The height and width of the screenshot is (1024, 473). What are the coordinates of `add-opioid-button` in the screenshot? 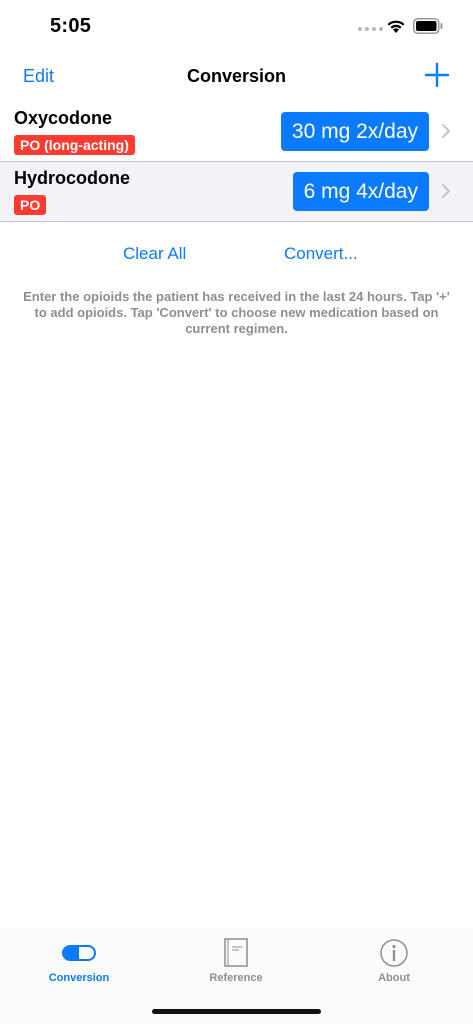 It's located at (437, 75).